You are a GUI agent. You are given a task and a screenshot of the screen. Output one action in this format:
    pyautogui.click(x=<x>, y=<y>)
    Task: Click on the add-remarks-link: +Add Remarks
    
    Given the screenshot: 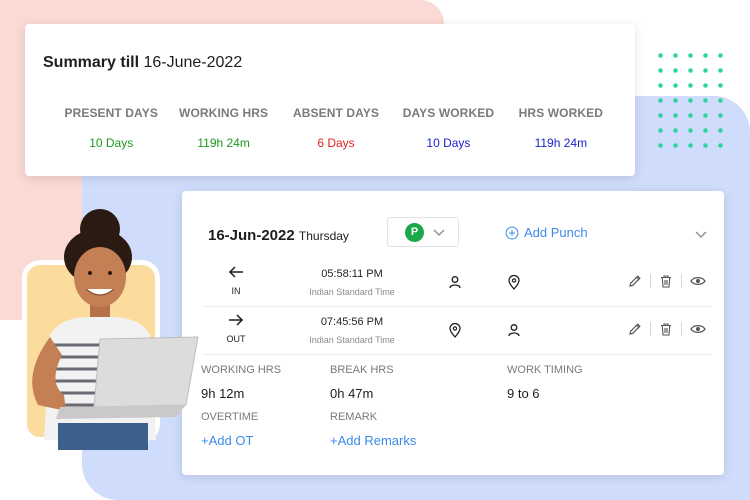 What is the action you would take?
    pyautogui.click(x=373, y=440)
    